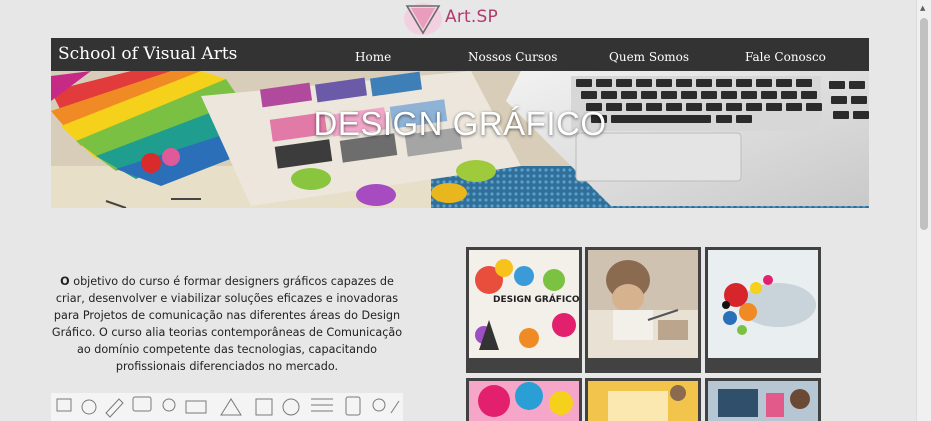 The height and width of the screenshot is (421, 931). Describe the element at coordinates (649, 57) in the screenshot. I see `nav-quem-somos: Quem Somos` at that location.